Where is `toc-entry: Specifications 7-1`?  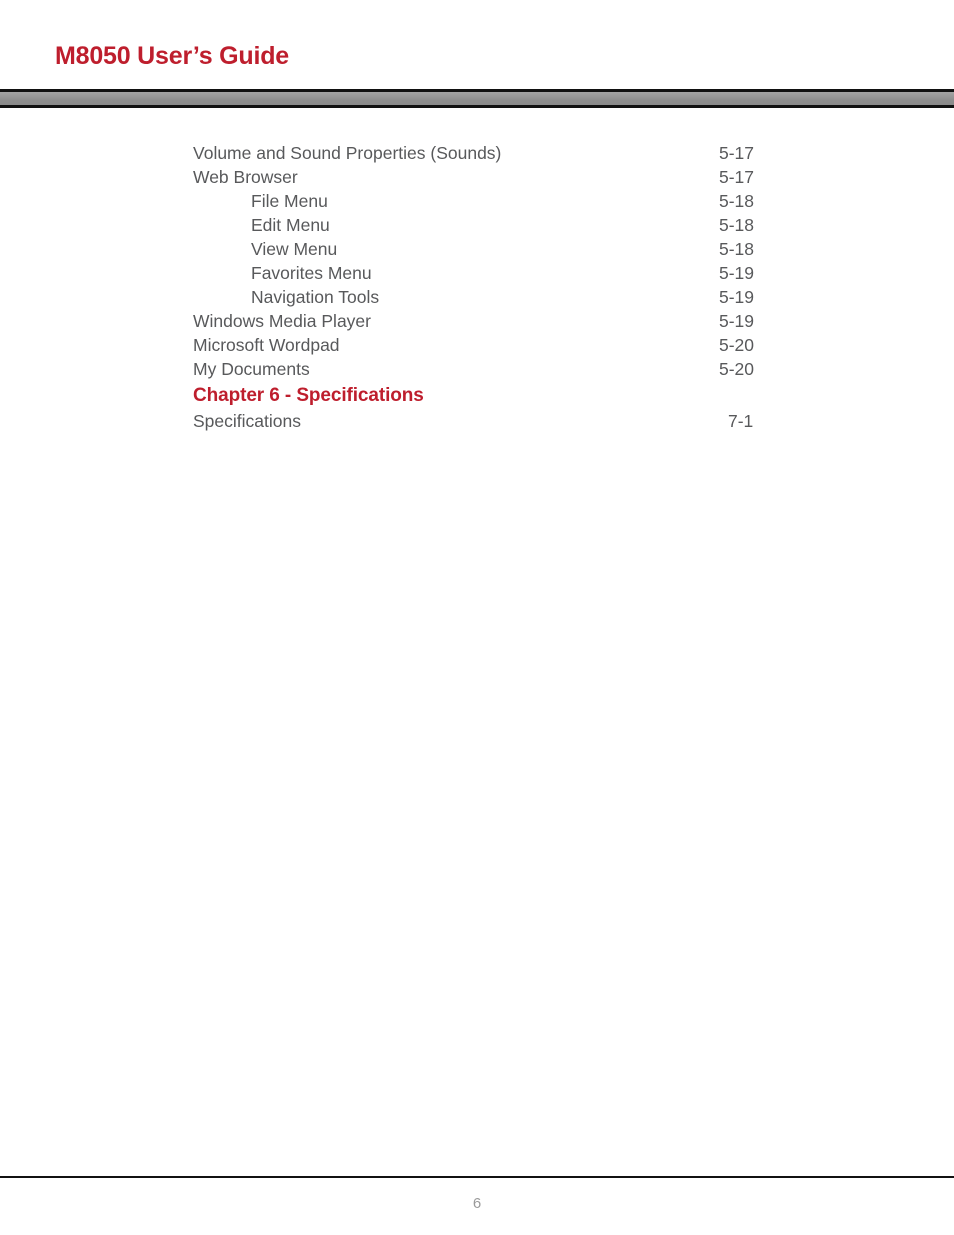 toc-entry: Specifications 7-1 is located at coordinates (477, 421).